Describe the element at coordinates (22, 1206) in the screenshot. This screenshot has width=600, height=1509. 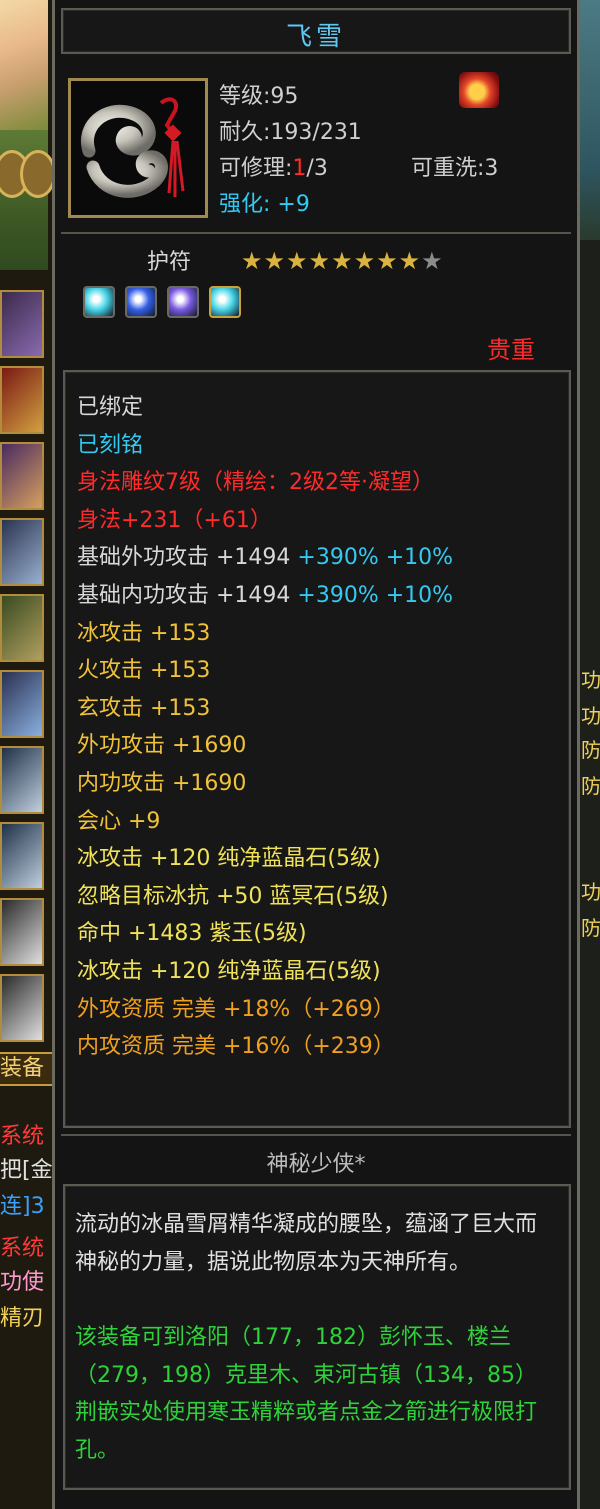
I see `chat-fragment: 连]3` at that location.